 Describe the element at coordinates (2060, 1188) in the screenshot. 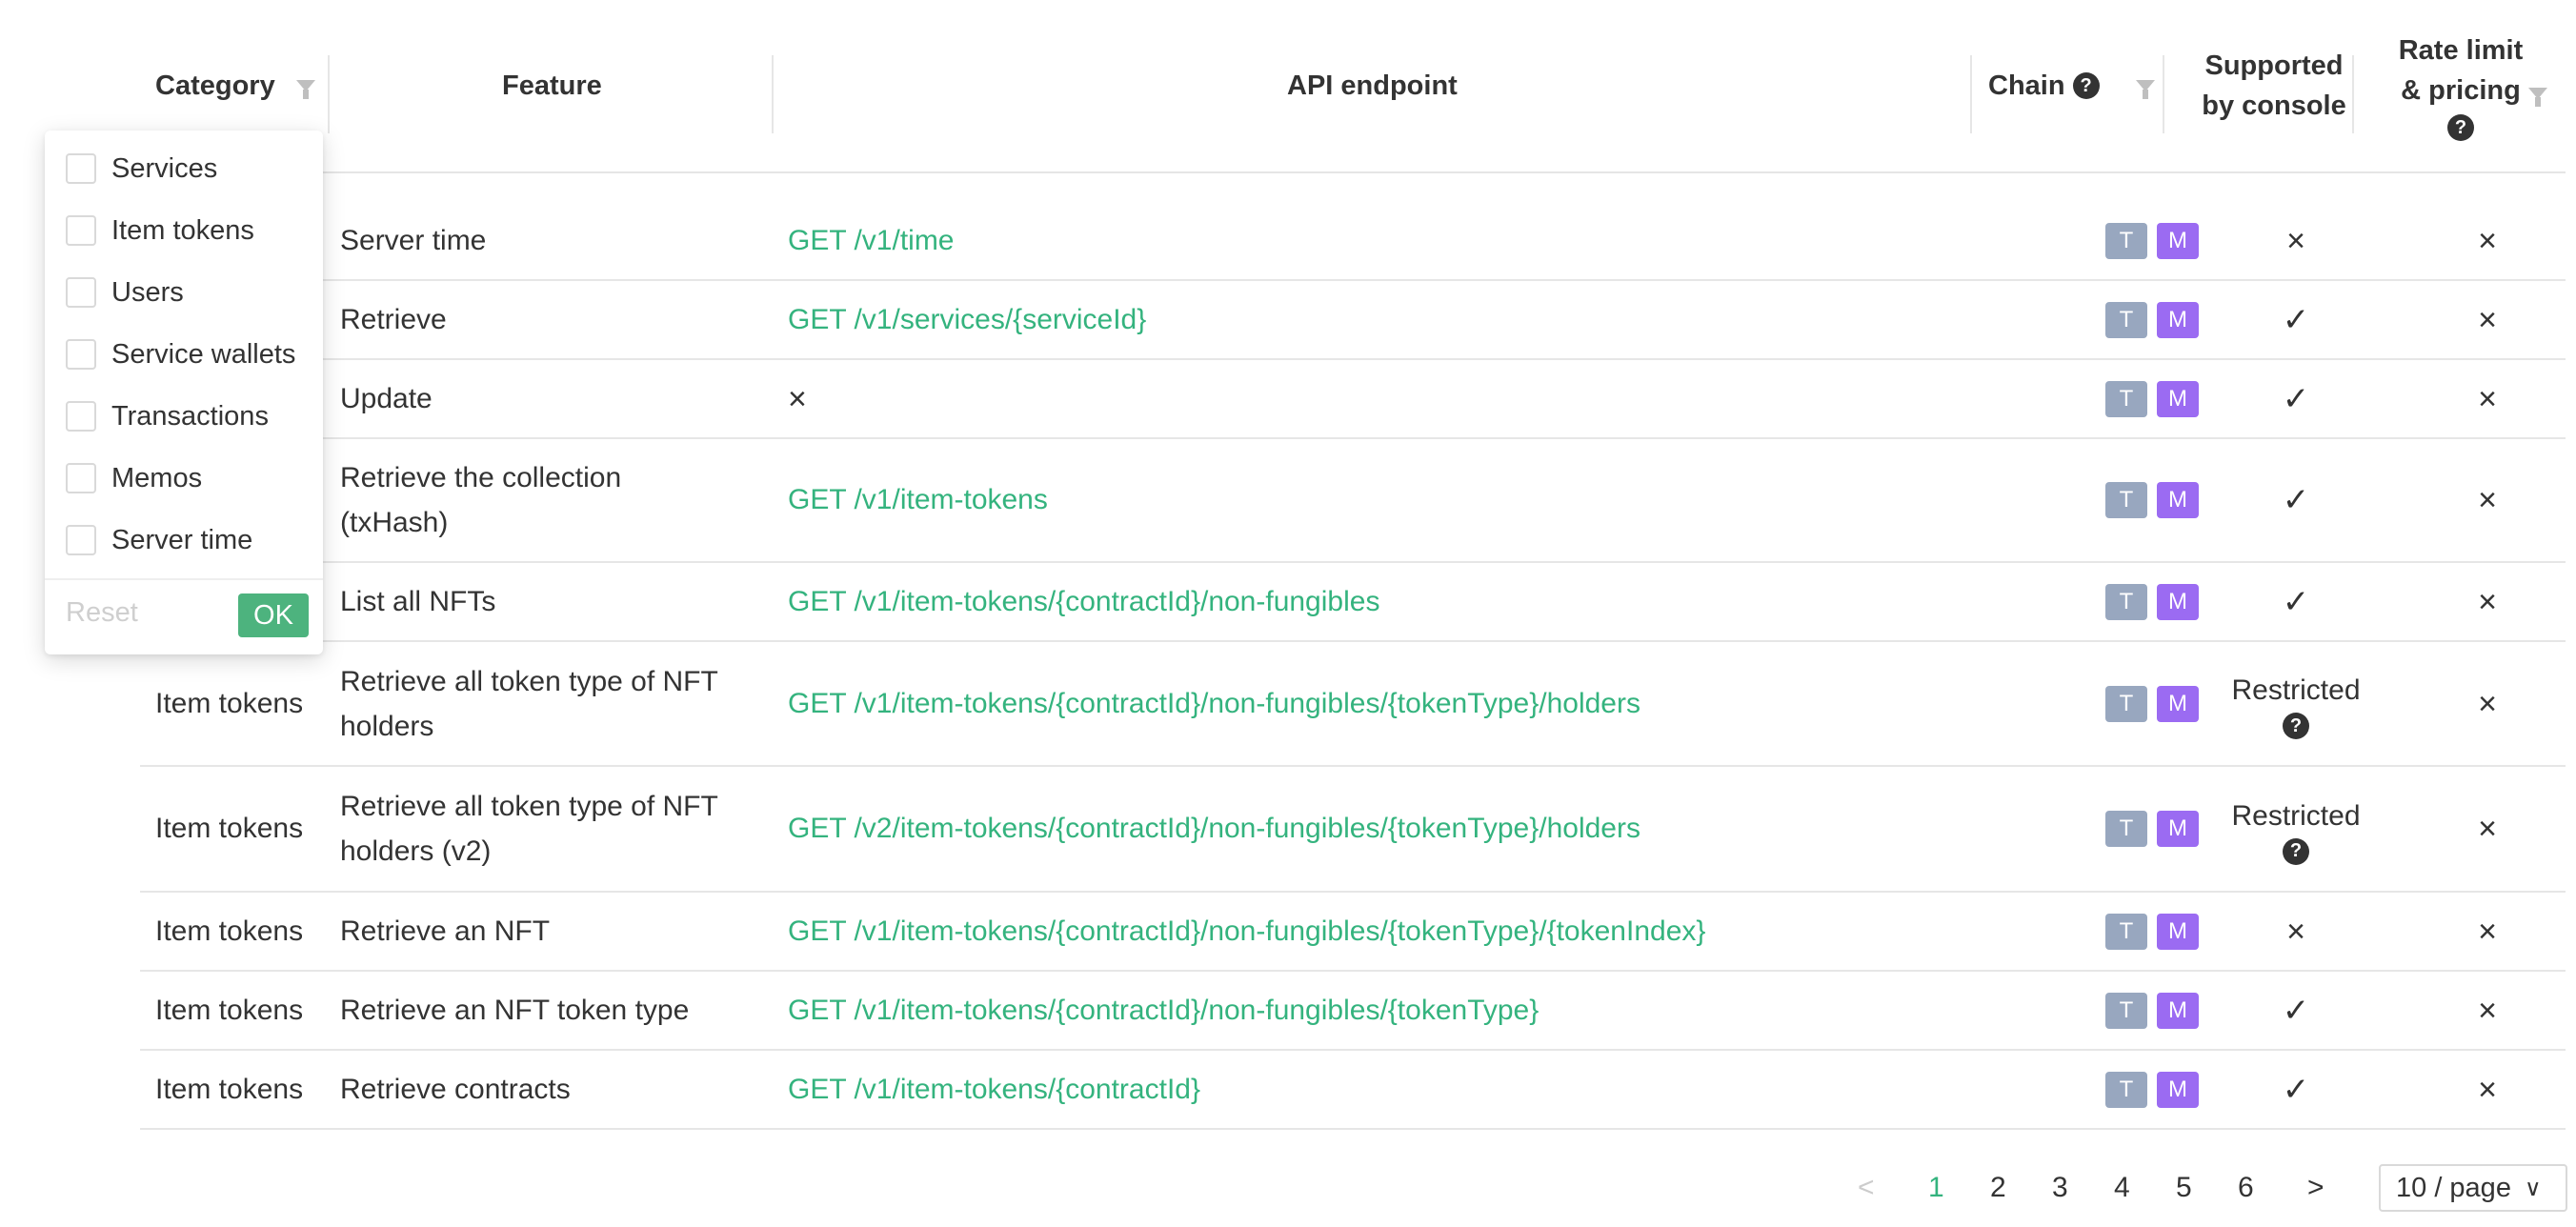

I see `page-3: 3` at that location.